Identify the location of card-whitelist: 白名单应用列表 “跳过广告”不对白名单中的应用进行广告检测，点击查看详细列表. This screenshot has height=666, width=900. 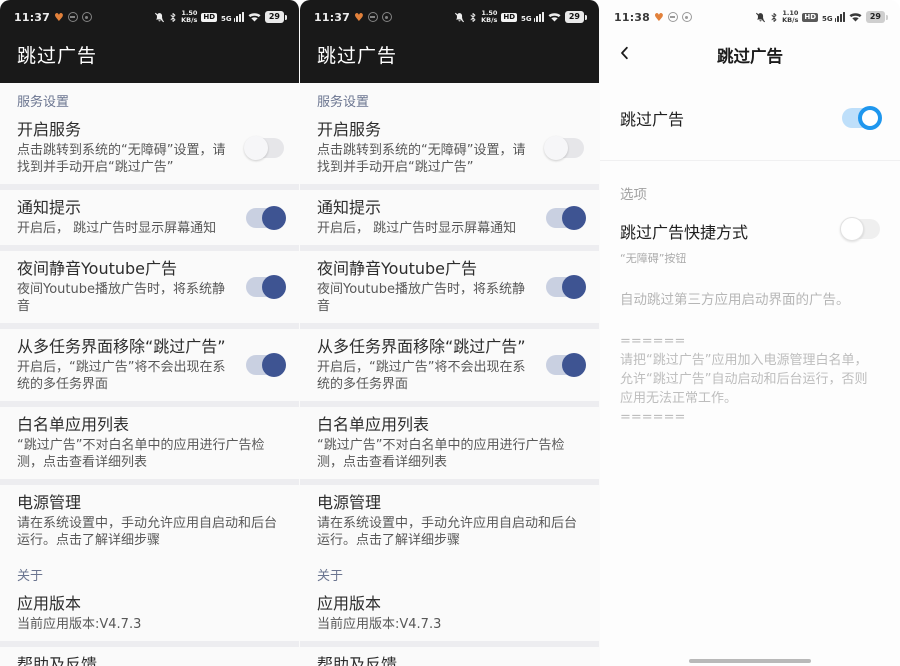
(149, 443).